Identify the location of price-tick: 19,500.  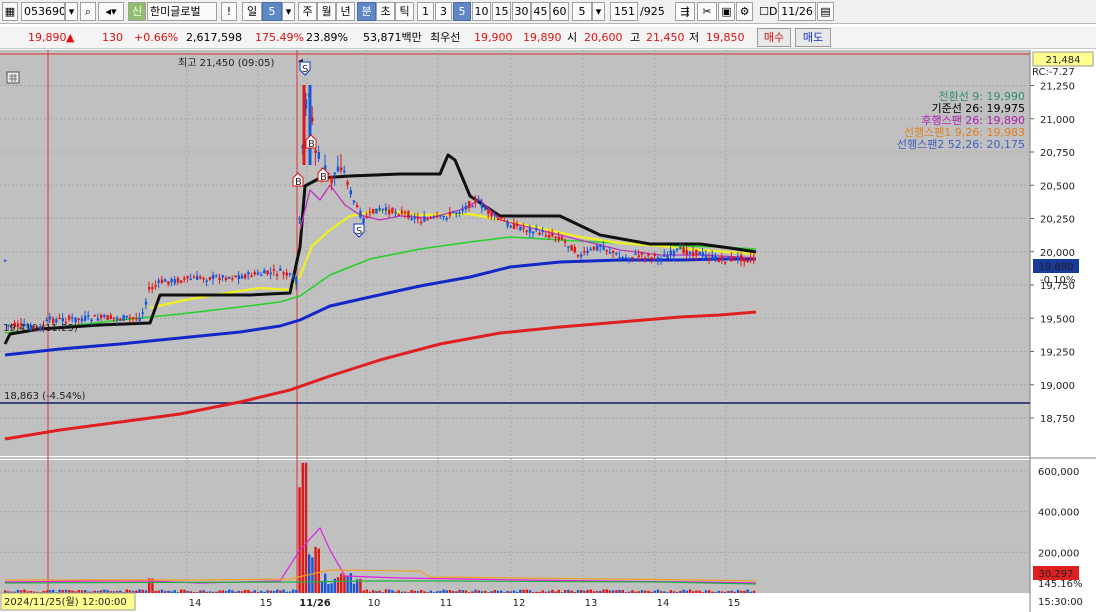
(1057, 319).